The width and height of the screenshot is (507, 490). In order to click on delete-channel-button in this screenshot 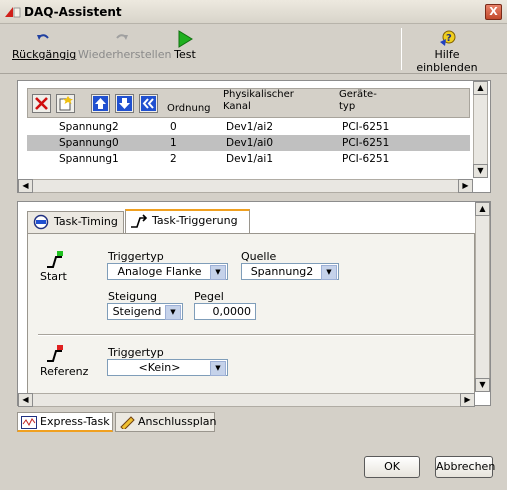, I will do `click(41, 103)`.